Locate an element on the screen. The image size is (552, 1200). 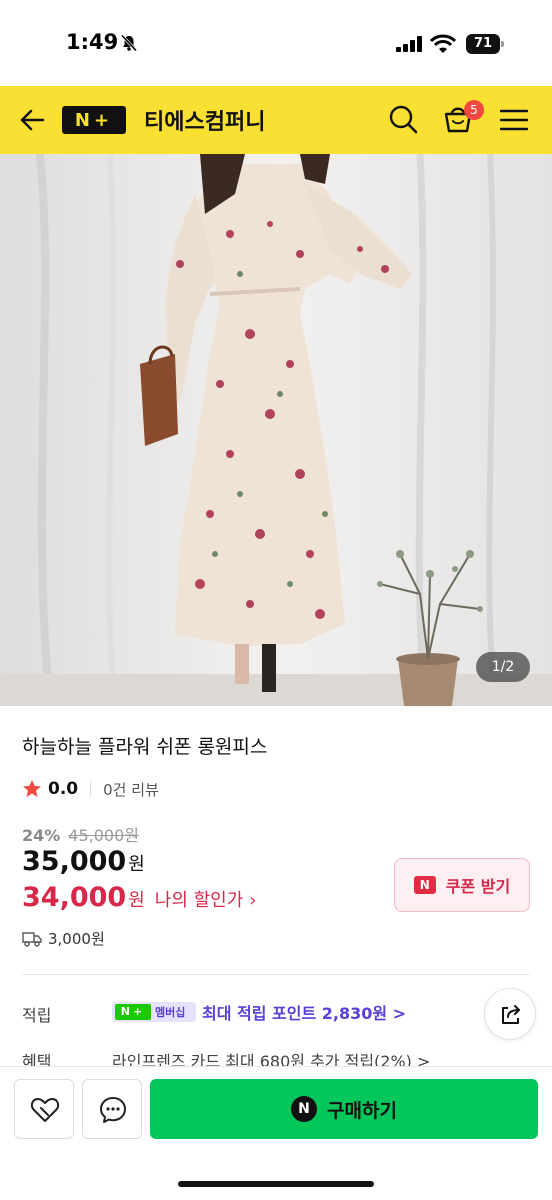
app-header: N+ 티에스컴퍼니 is located at coordinates (276, 120).